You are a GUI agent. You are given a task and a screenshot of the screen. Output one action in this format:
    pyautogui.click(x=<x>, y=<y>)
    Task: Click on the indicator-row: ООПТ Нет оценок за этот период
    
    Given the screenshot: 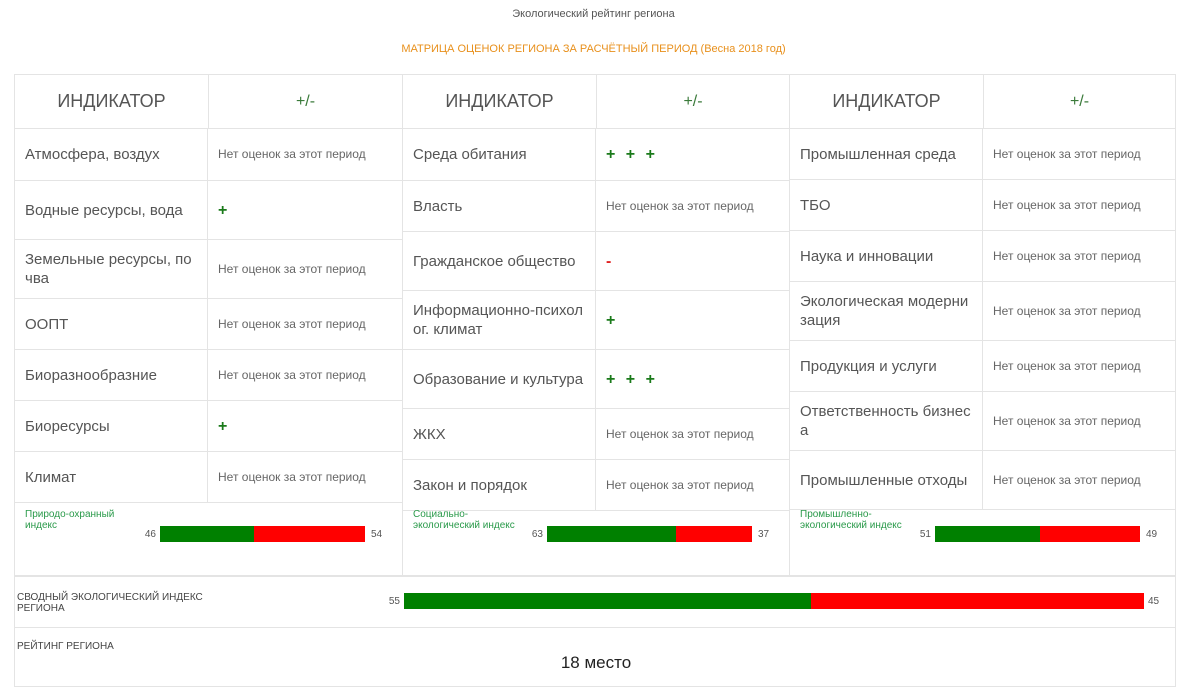 What is the action you would take?
    pyautogui.click(x=208, y=324)
    